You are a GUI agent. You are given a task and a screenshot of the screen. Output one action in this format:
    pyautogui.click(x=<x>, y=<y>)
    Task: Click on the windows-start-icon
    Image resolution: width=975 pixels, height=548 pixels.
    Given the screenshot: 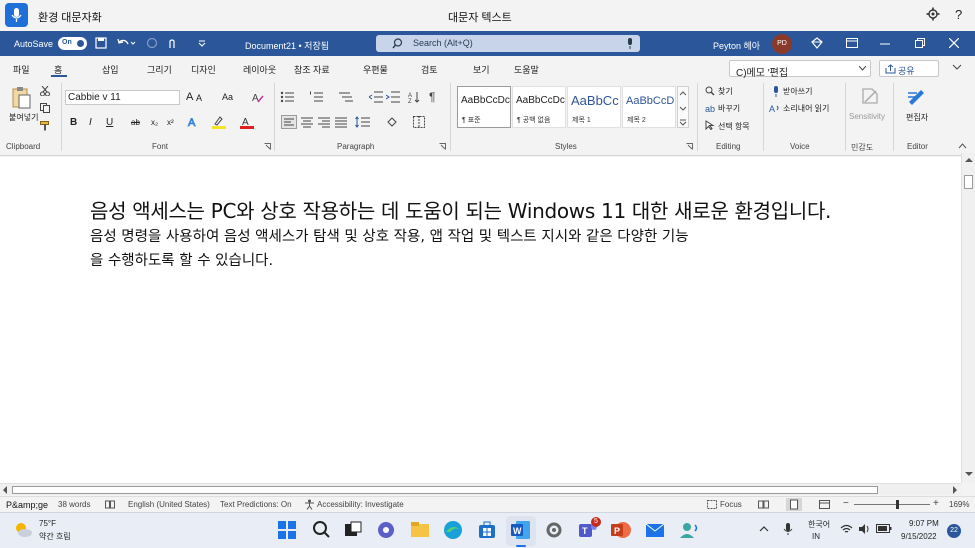 What is the action you would take?
    pyautogui.click(x=287, y=530)
    